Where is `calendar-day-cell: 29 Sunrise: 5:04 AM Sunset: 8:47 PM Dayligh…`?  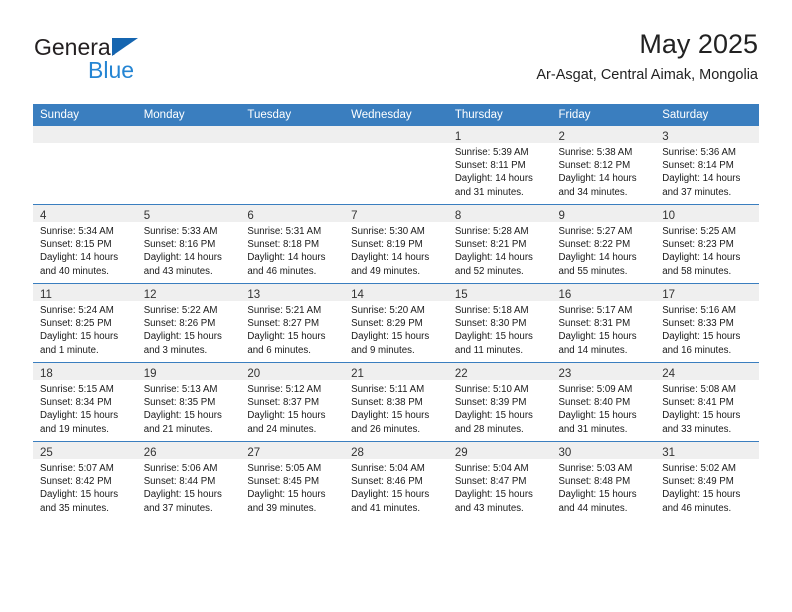 calendar-day-cell: 29 Sunrise: 5:04 AM Sunset: 8:47 PM Dayligh… is located at coordinates (499, 480).